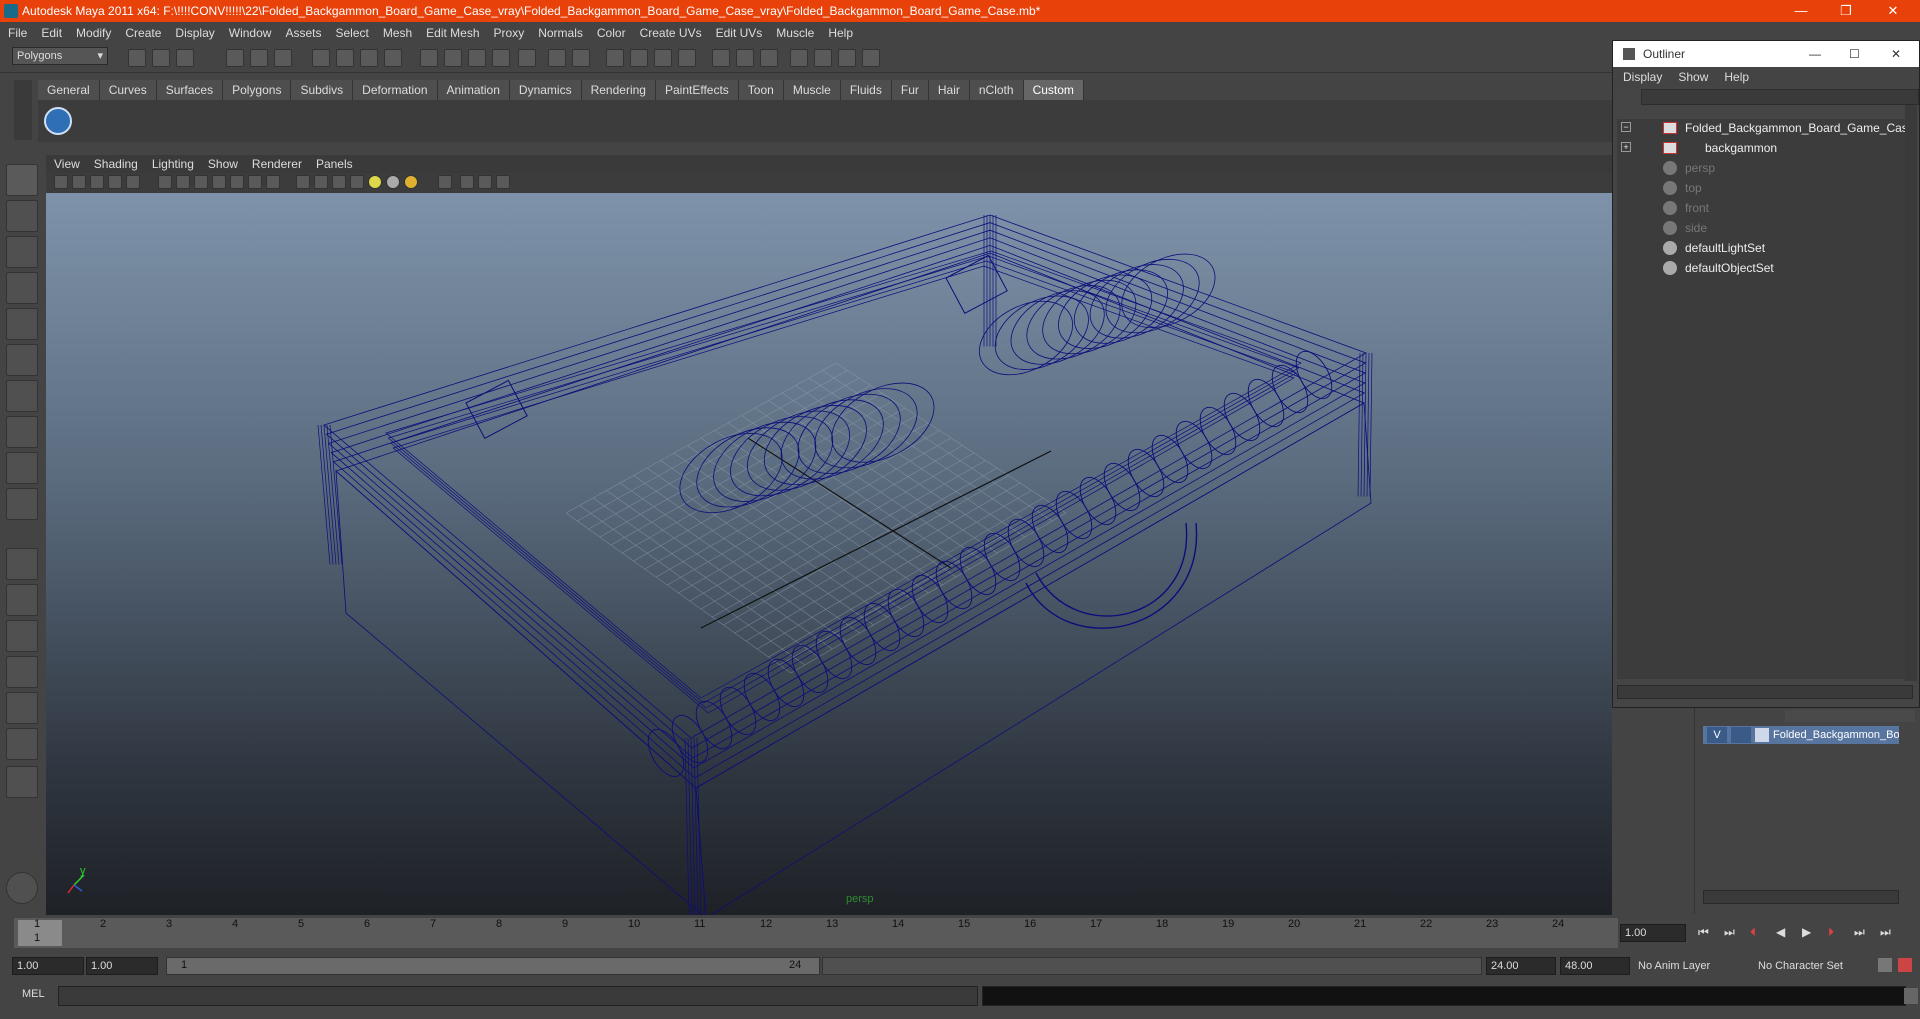 This screenshot has width=1920, height=1019. Describe the element at coordinates (769, 58) in the screenshot. I see `show-tool-settings-icon` at that location.